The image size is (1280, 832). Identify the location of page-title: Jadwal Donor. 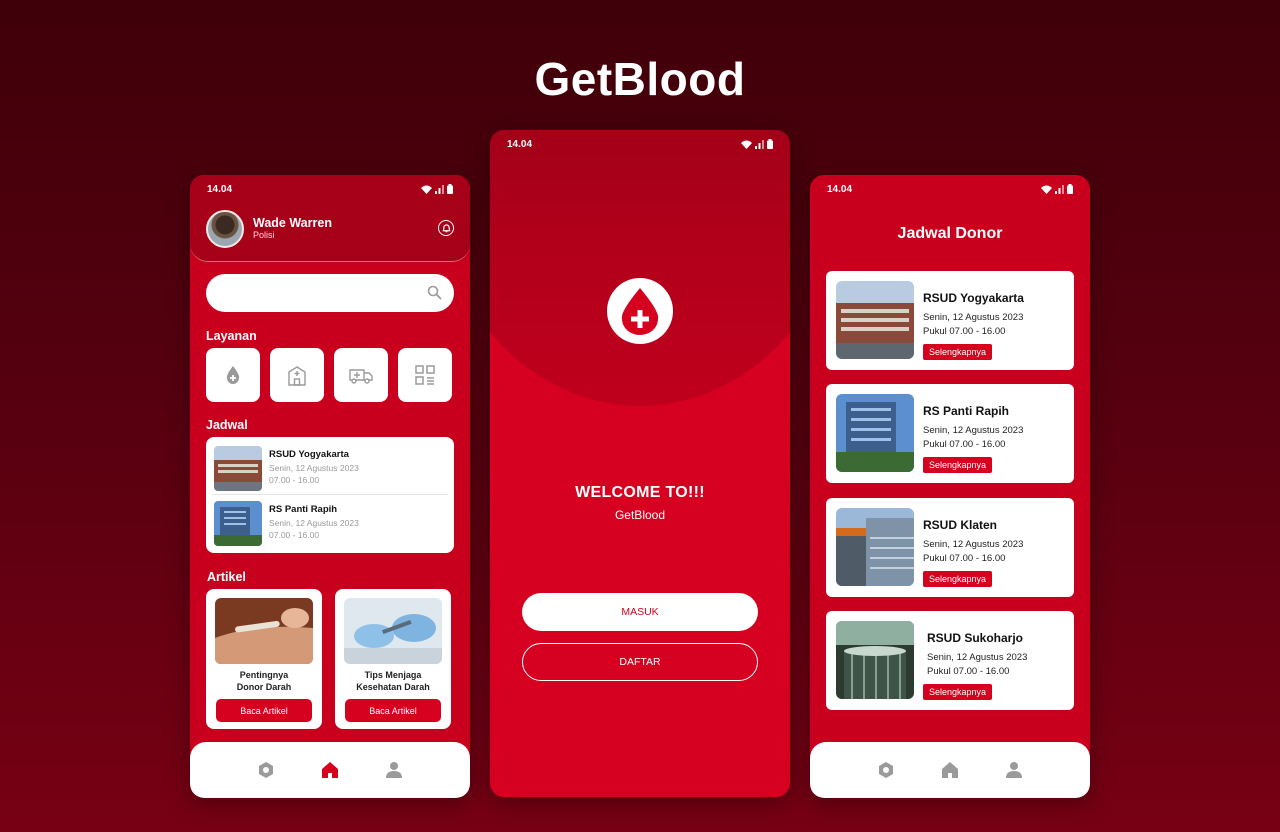
(950, 233).